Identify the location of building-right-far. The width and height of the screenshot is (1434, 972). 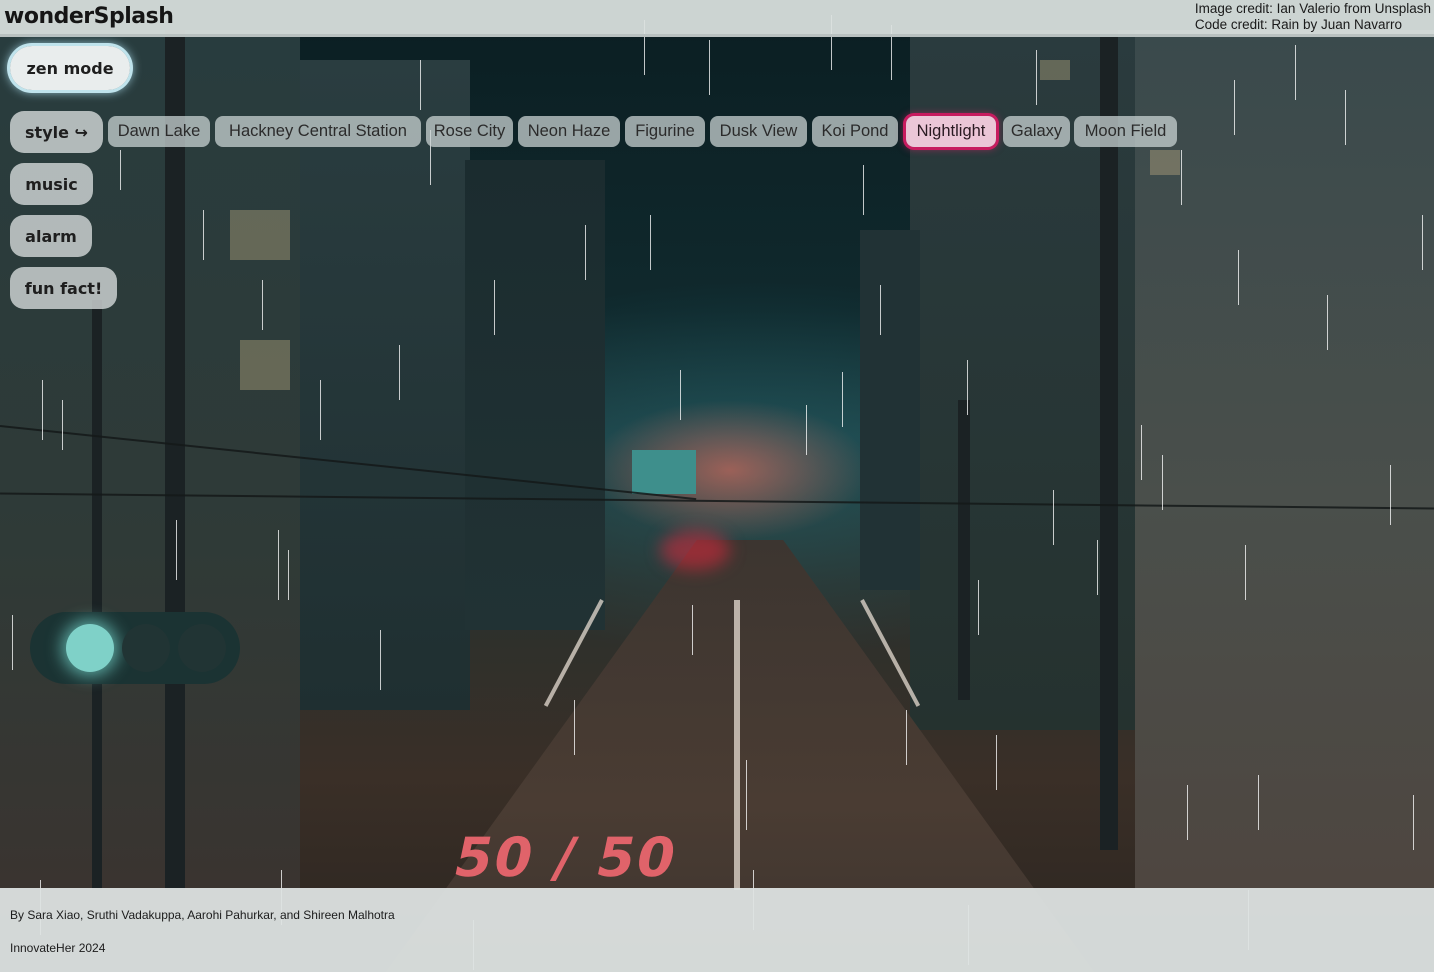
(890, 410).